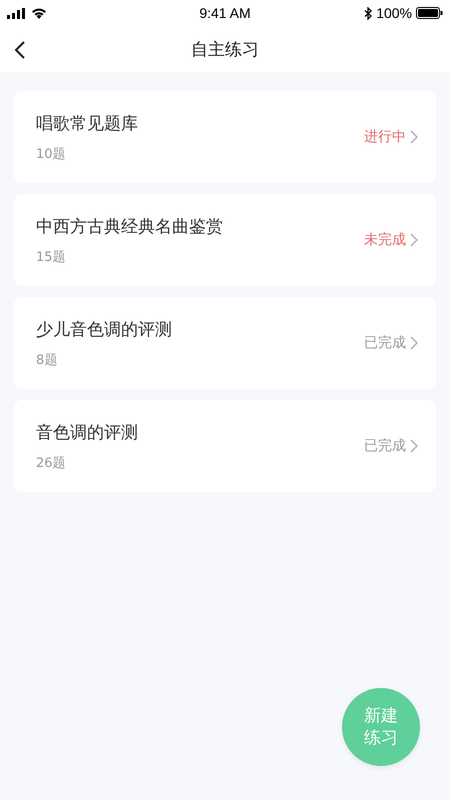  I want to click on page-title: 自主练习, so click(225, 49).